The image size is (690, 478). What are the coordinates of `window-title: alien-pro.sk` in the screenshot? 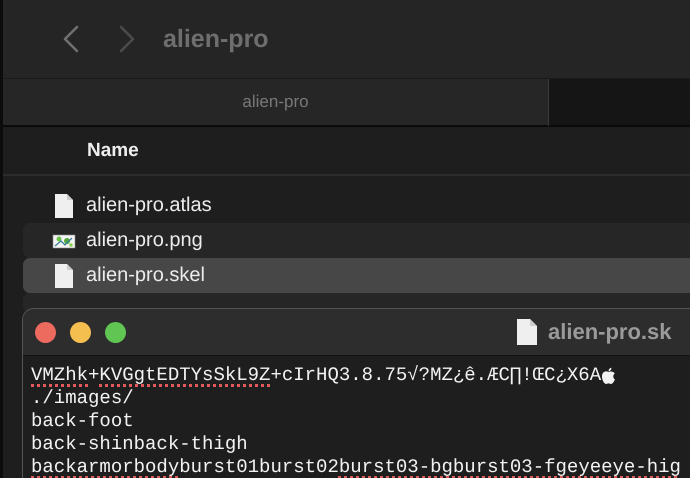 It's located at (610, 332).